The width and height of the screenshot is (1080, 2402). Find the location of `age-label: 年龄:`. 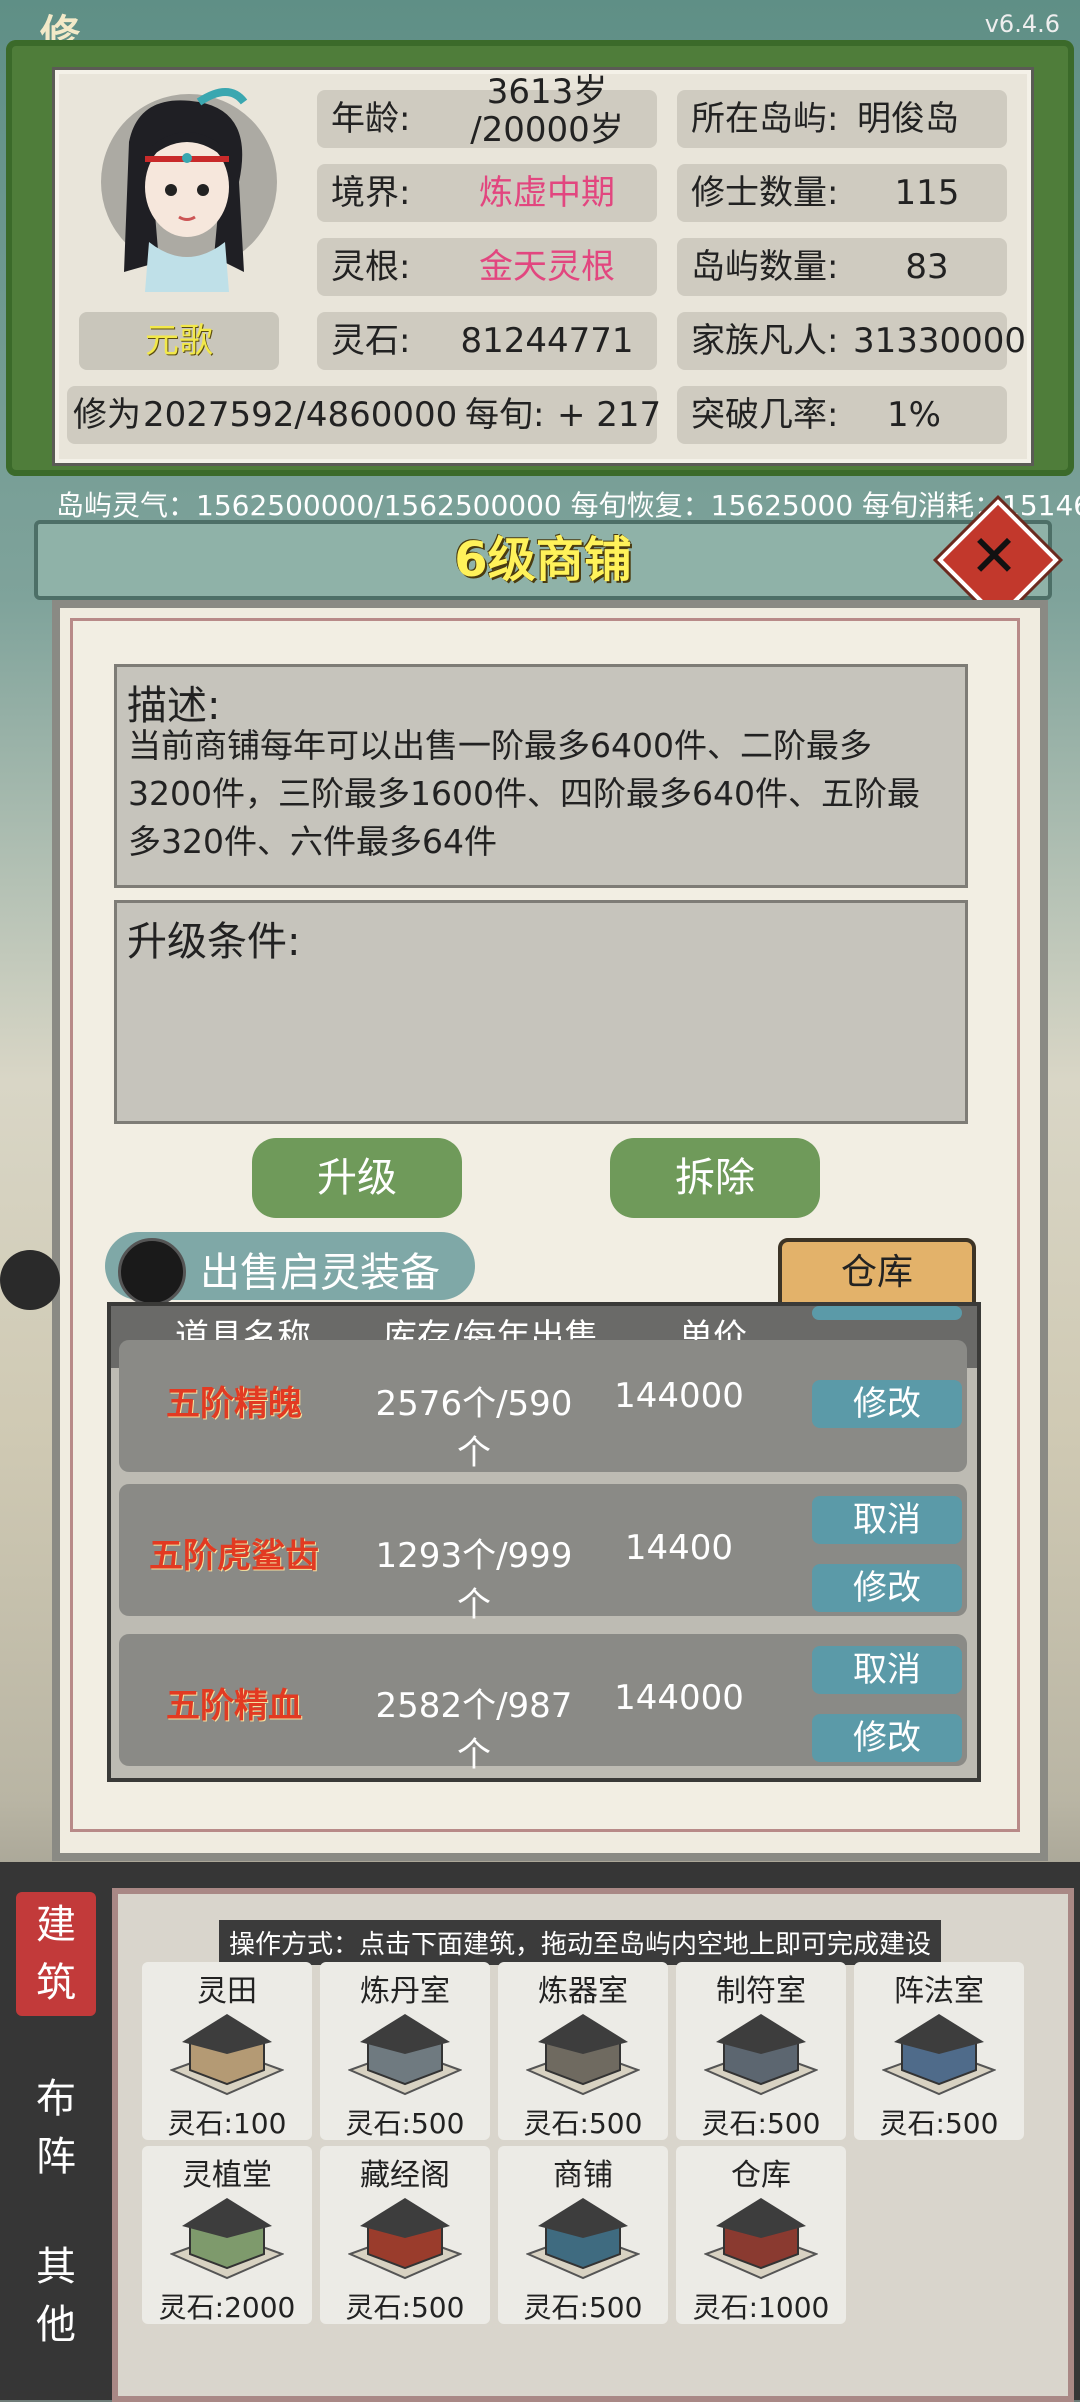

age-label: 年龄: is located at coordinates (371, 119).